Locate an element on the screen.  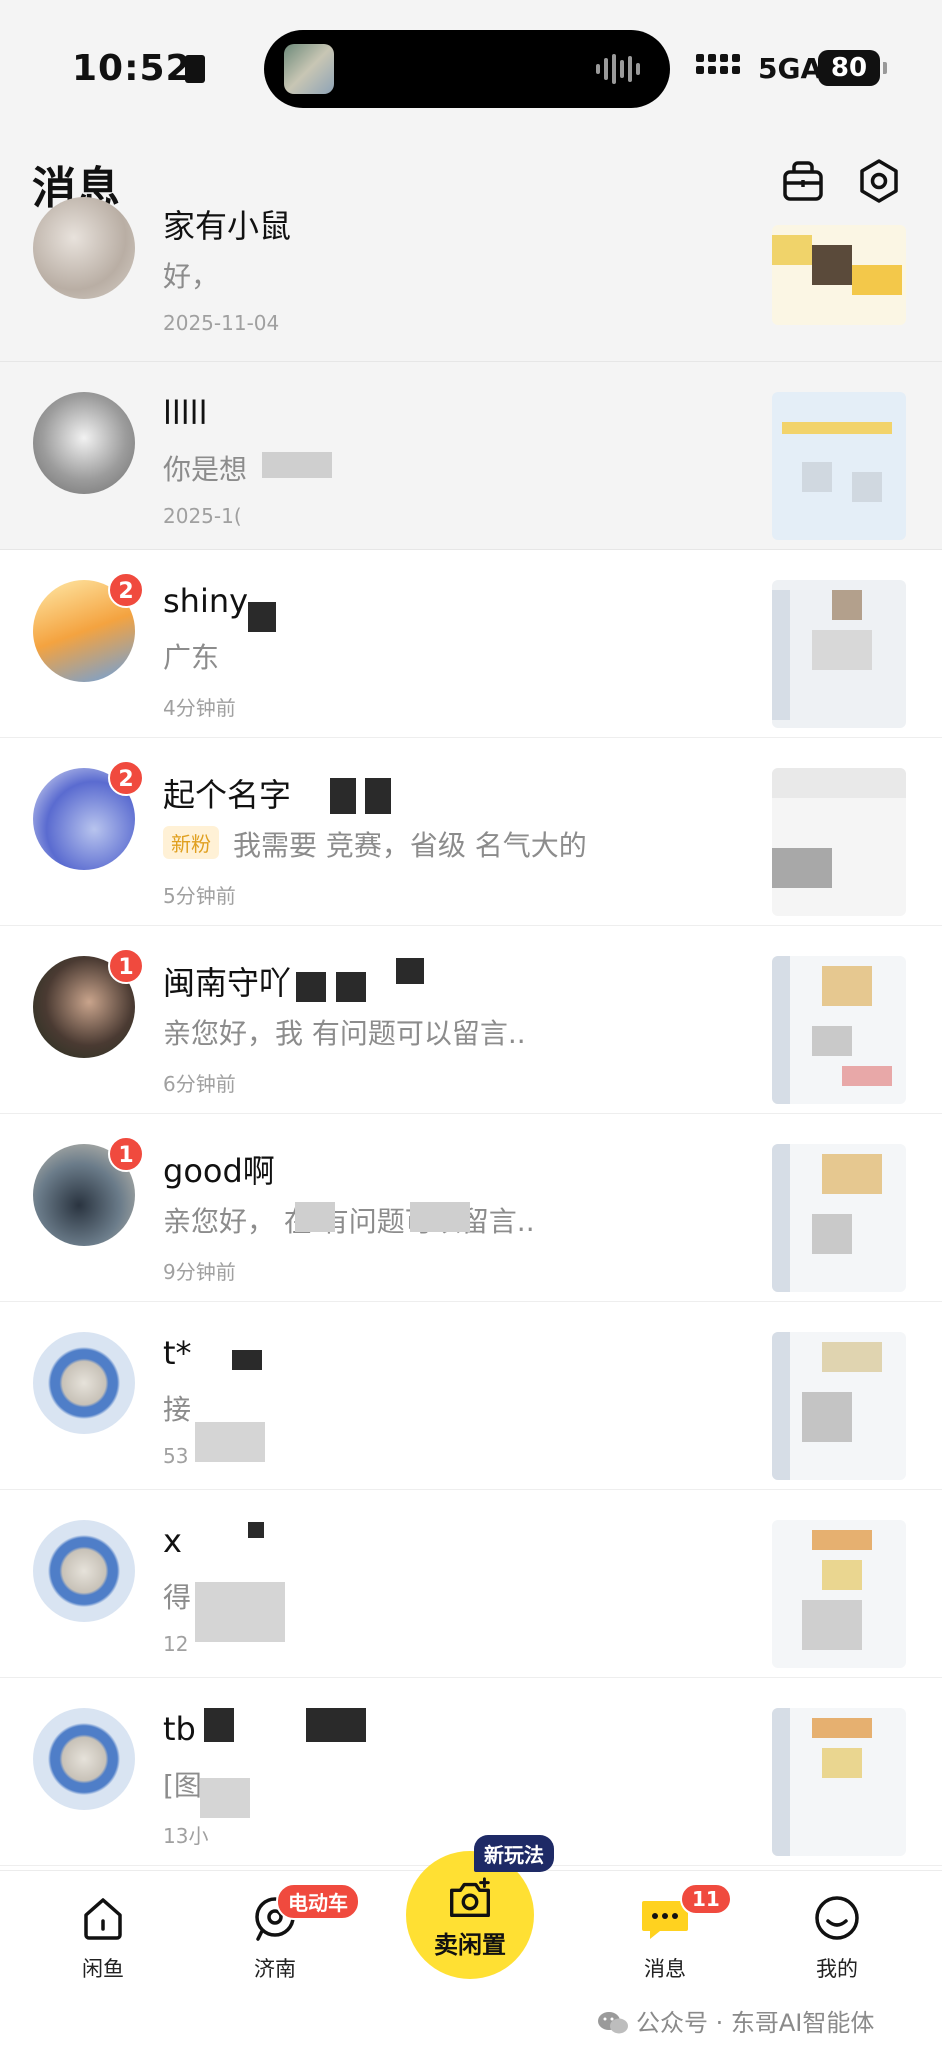
conversation-name: good啊 is located at coordinates (219, 1171).